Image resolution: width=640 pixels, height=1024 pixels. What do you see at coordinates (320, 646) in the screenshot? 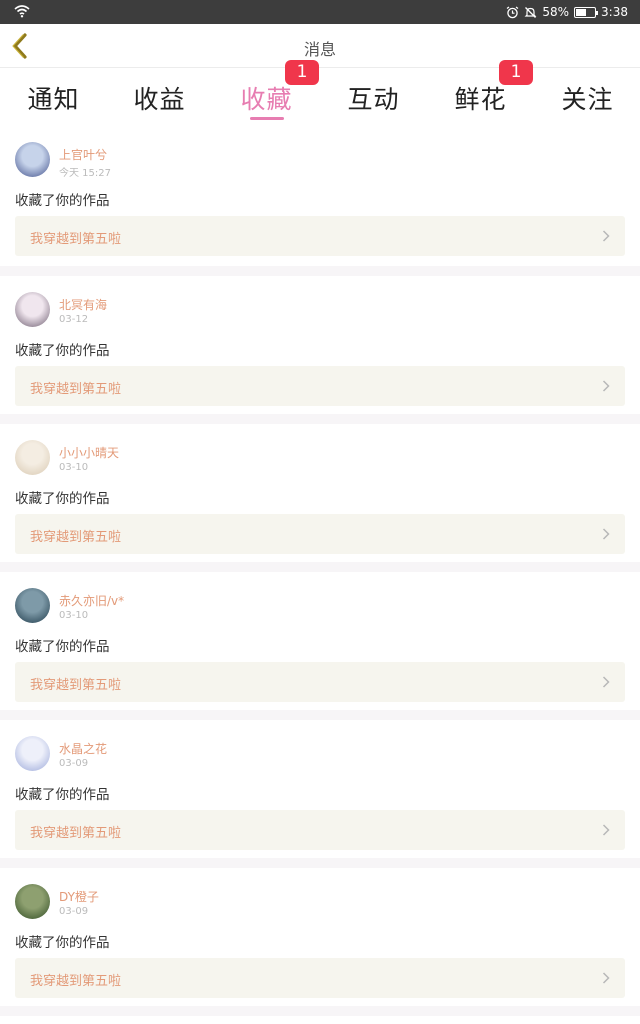
I see `list-item: 赤久亦旧/v* 03-10 收藏了你的作品我穿越到第五啦` at bounding box center [320, 646].